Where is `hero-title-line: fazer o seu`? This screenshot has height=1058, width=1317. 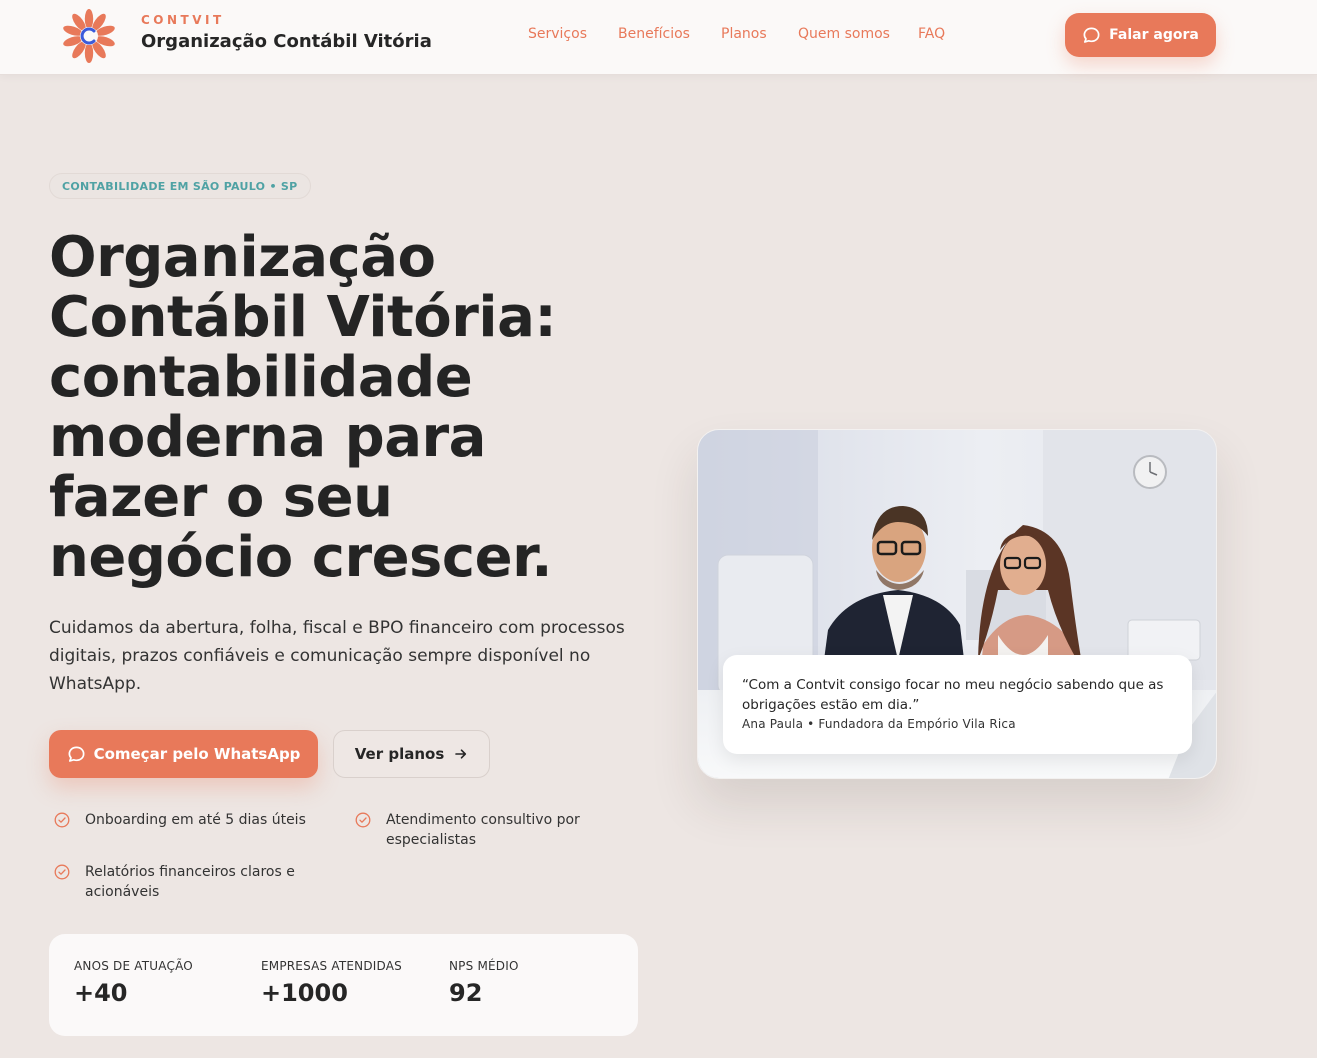 hero-title-line: fazer o seu is located at coordinates (221, 497).